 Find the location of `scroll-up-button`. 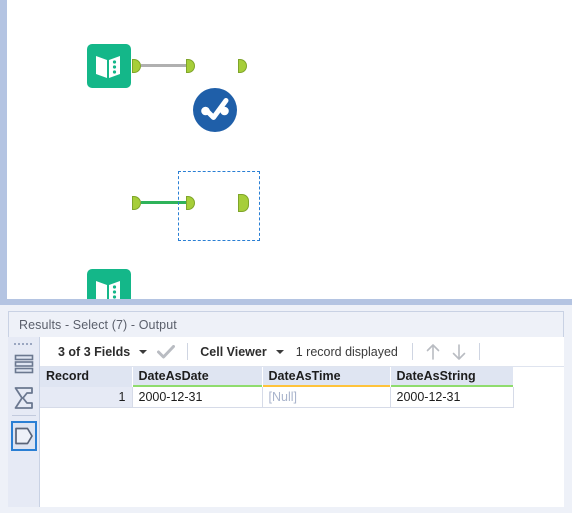

scroll-up-button is located at coordinates (433, 352).